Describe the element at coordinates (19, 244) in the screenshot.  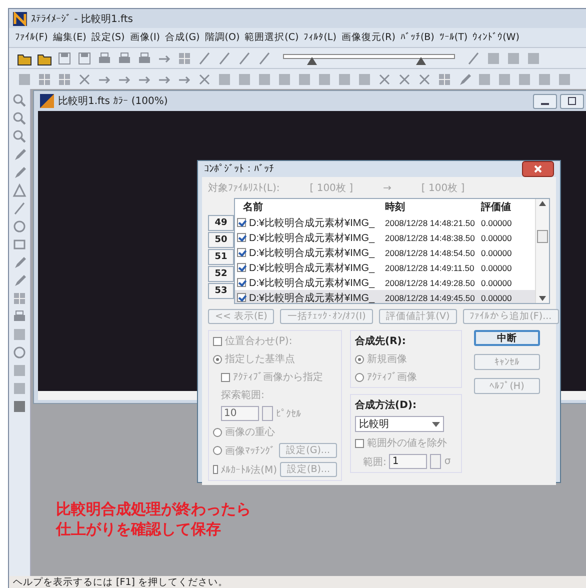
I see `rectangle-icon` at that location.